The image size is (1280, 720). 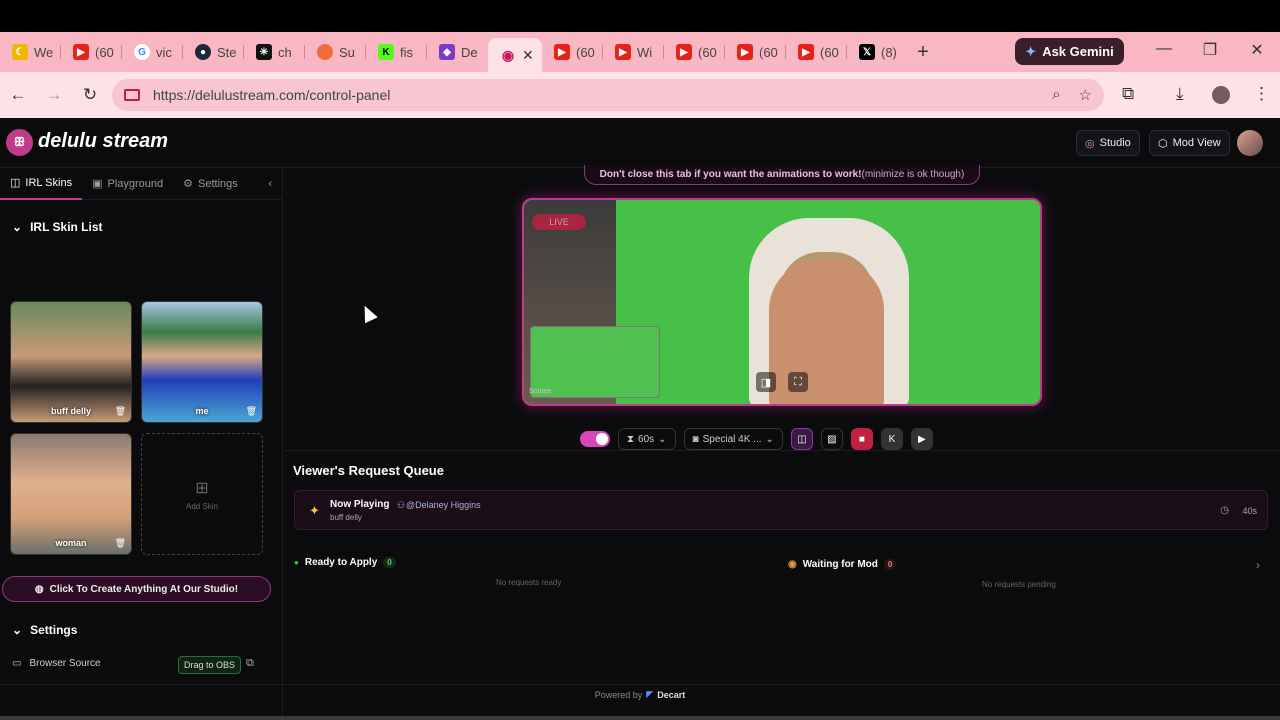 What do you see at coordinates (633, 52) in the screenshot?
I see `browser-tab: ▶ Wi` at bounding box center [633, 52].